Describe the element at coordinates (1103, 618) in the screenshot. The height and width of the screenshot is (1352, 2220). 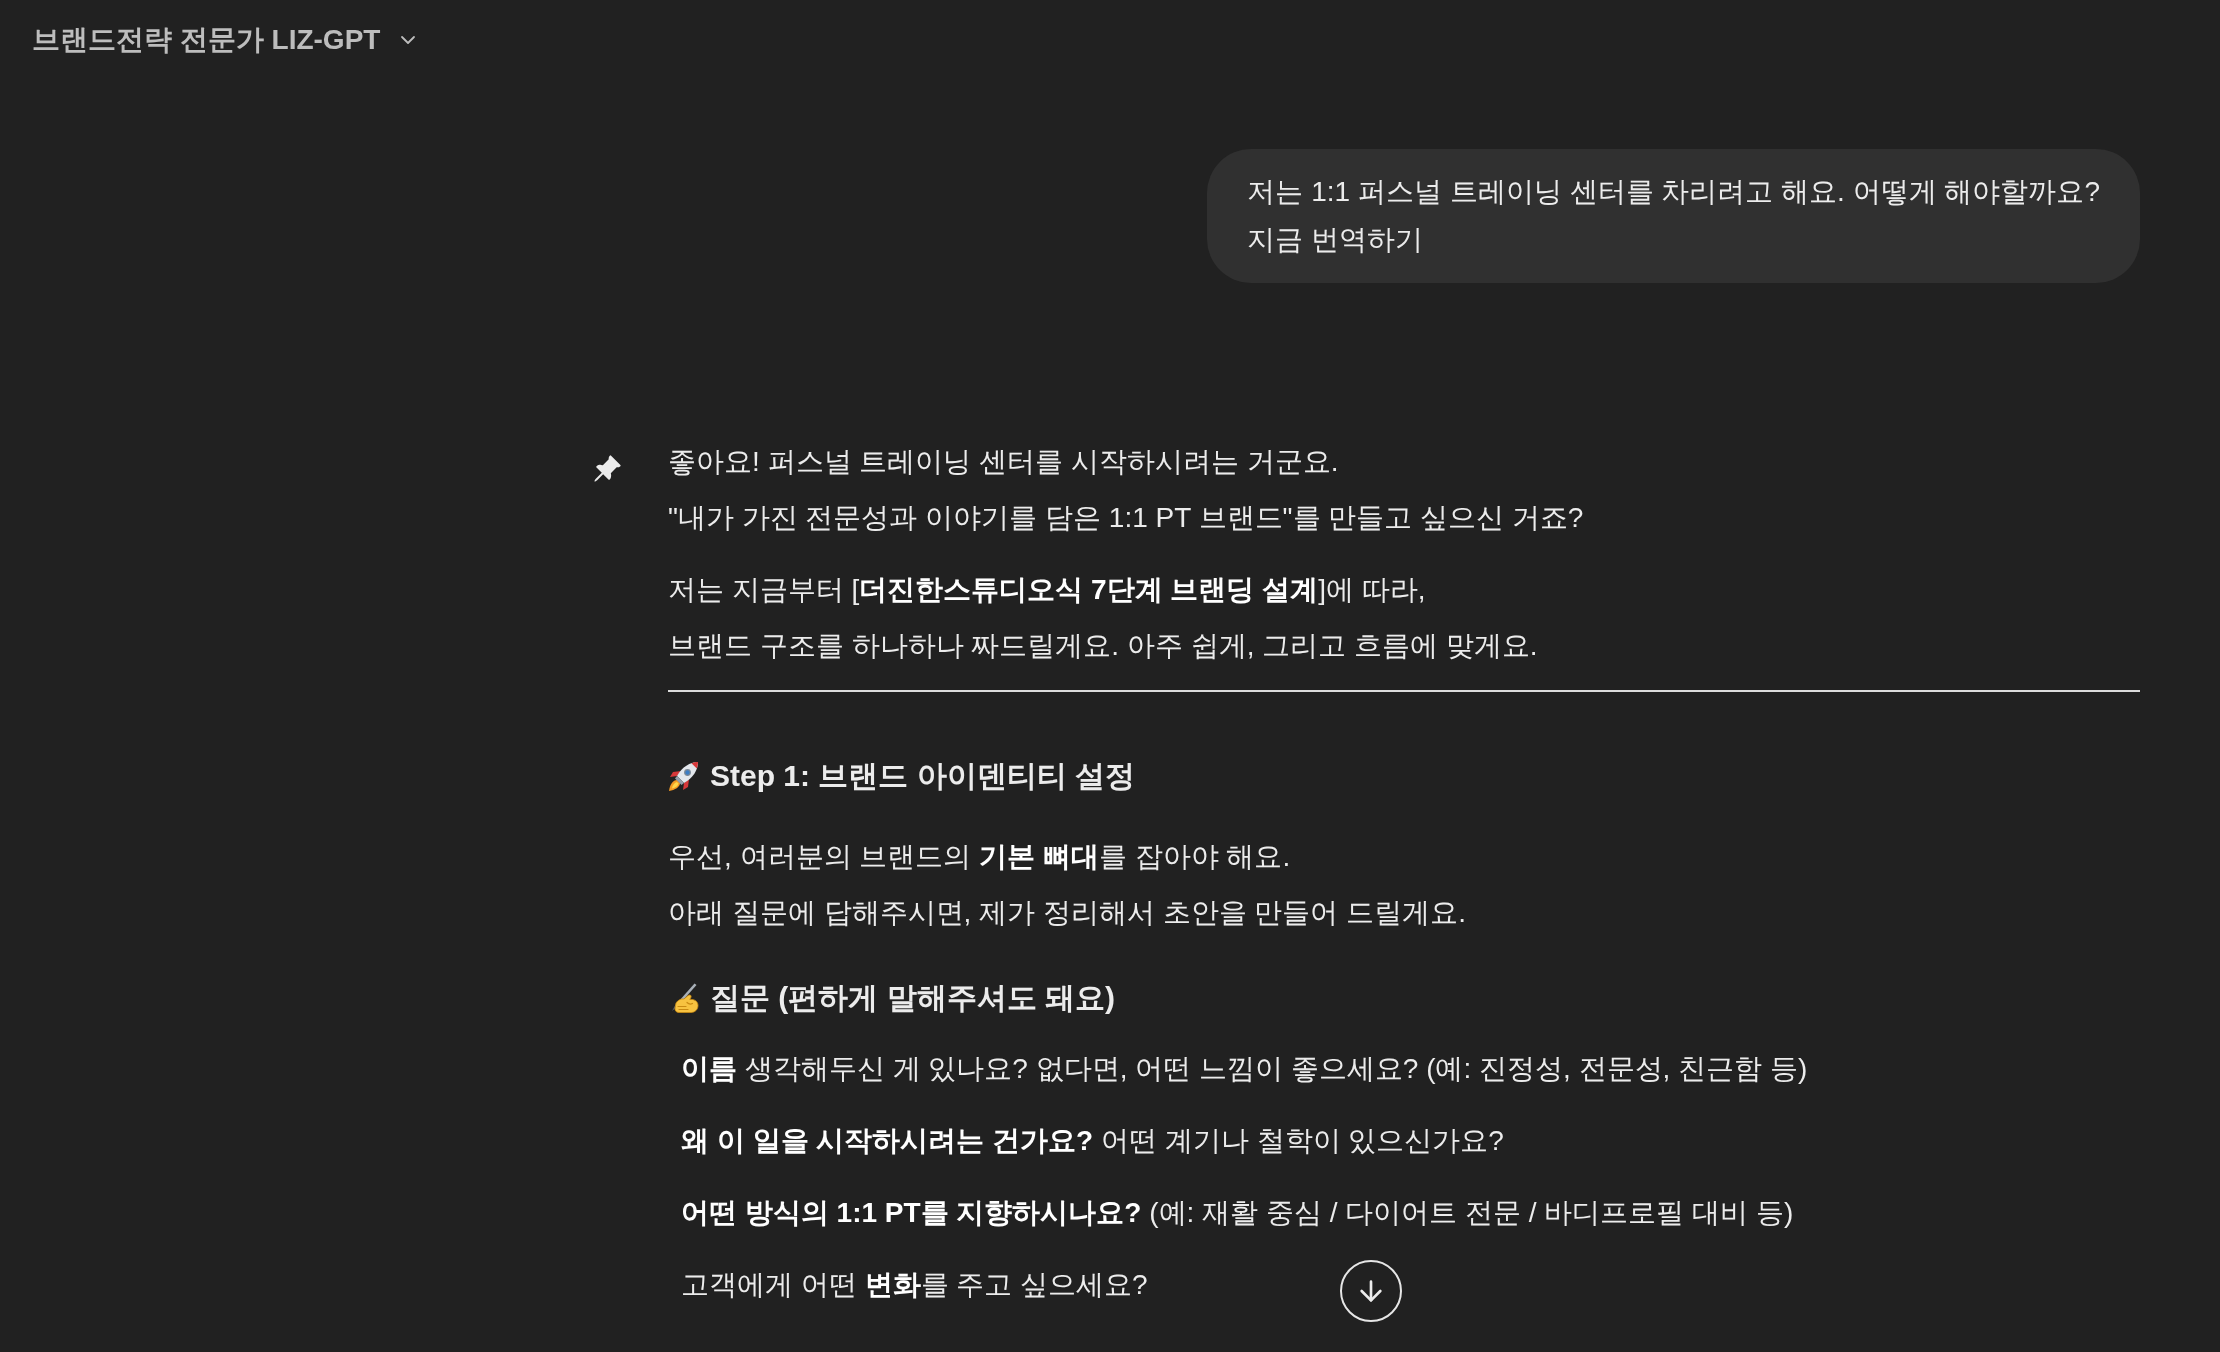
I see `message-text: 저는 지금부터 [더진한스튜디오식 7단계 브랜딩 설계]에 따라, 브랜드 구조를 하나하나 짜드릴게요. 아주 쉽게, 그리고 흐름에 맞게요.` at that location.